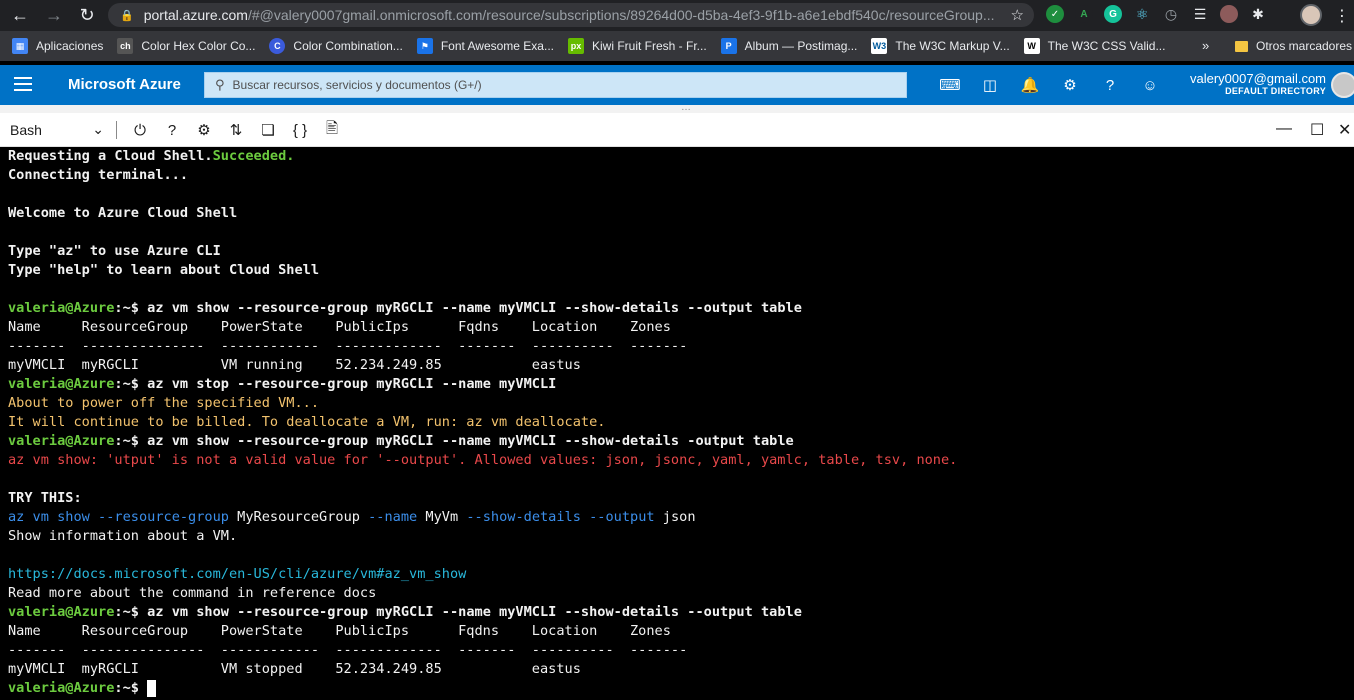  What do you see at coordinates (236, 130) in the screenshot?
I see `upload-download-icon: ⇅` at bounding box center [236, 130].